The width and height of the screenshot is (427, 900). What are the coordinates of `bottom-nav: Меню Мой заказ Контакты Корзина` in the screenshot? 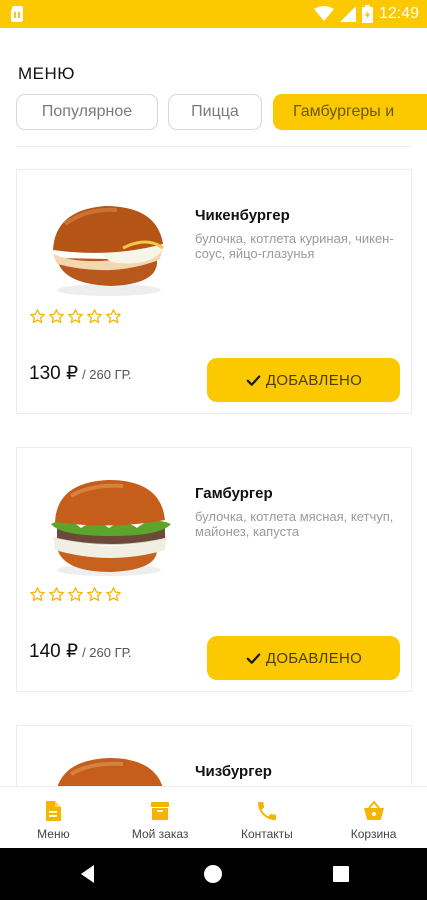 It's located at (213, 817).